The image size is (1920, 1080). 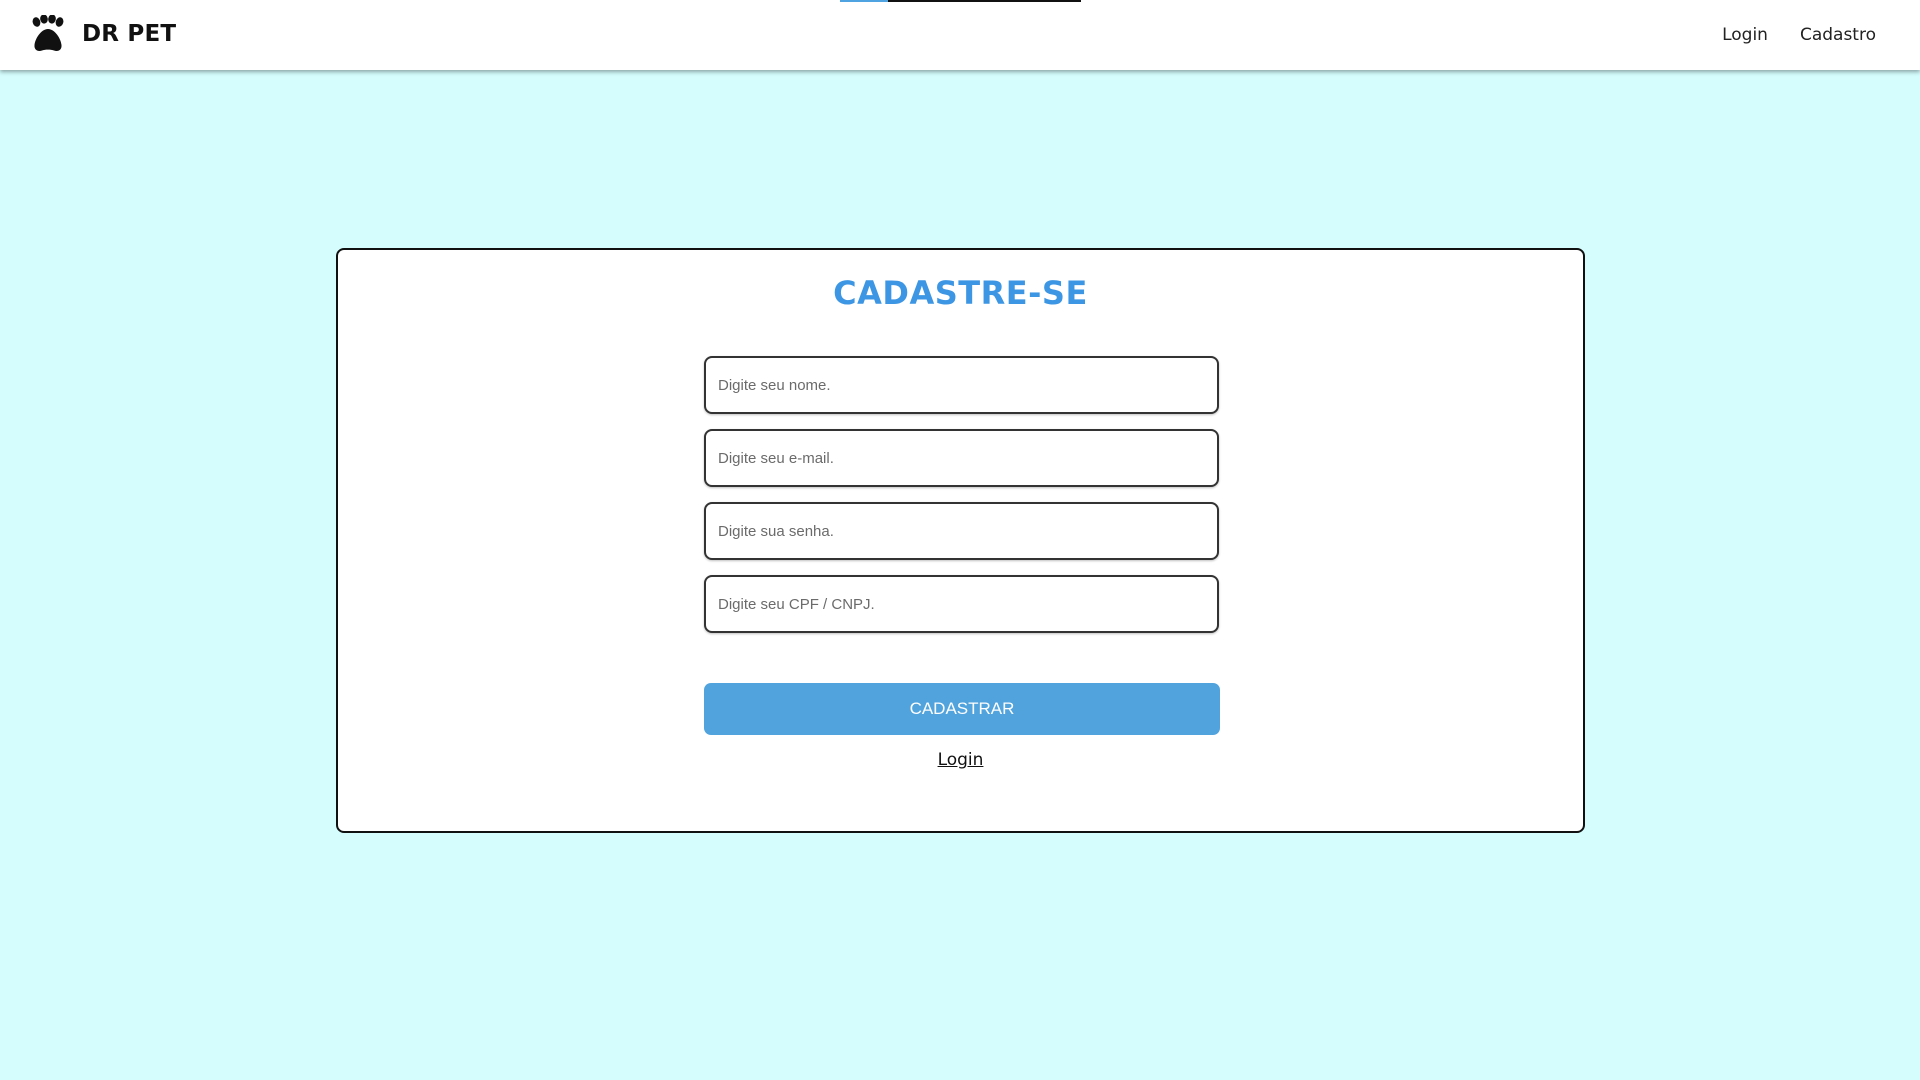 I want to click on page-title: CADASTRE-SE, so click(x=960, y=293).